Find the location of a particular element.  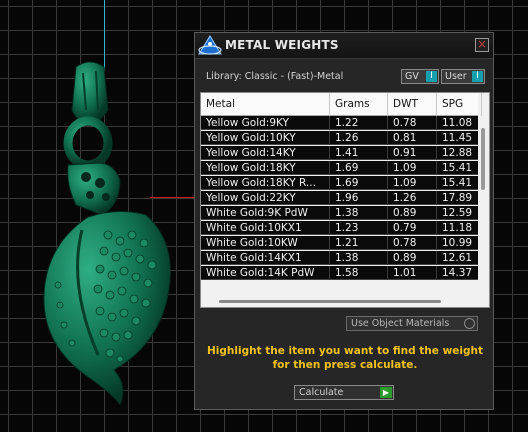

dwt-cell: 0.79 is located at coordinates (412, 228).